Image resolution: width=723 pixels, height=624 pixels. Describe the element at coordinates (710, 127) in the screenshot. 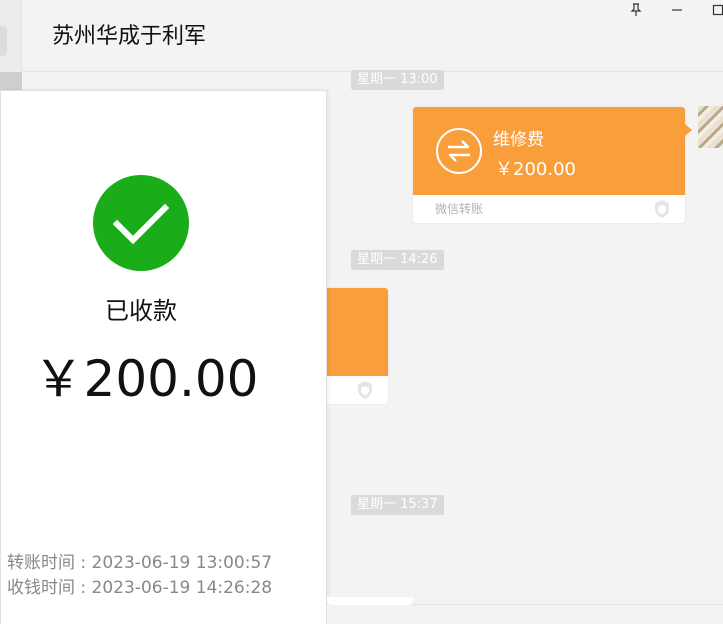

I see `avatar` at that location.